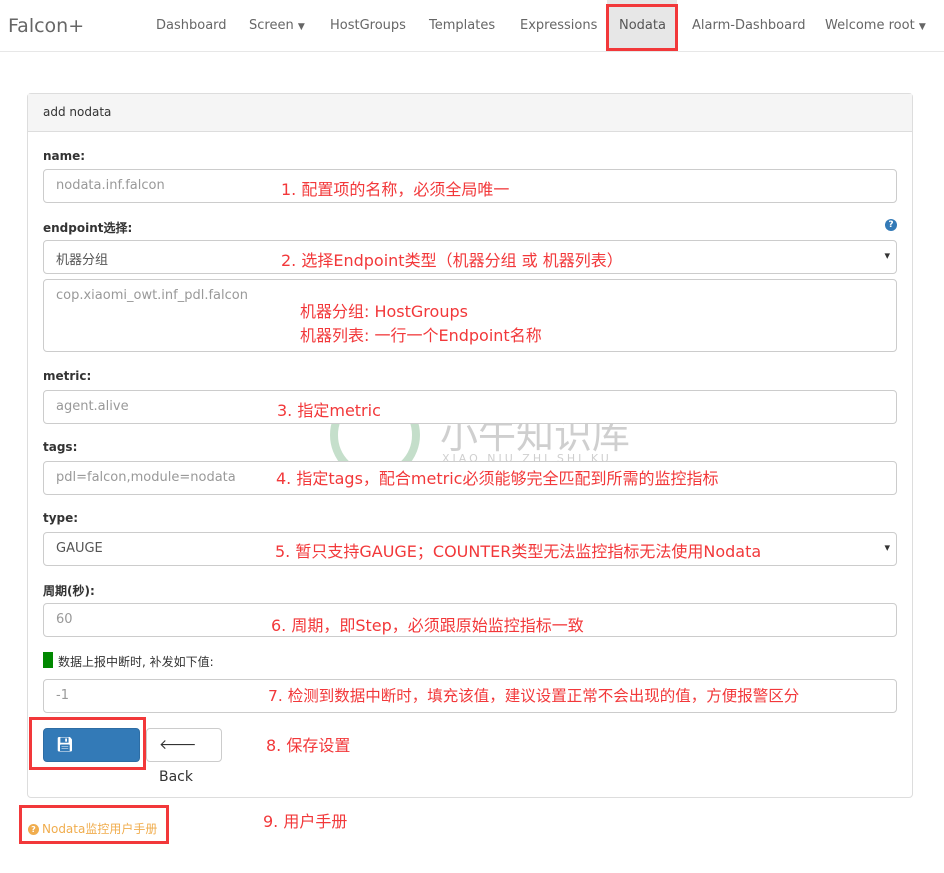  What do you see at coordinates (452, 260) in the screenshot?
I see `annotation: 2. 选择Endpoint类型（机器分组 或 机器列表）` at bounding box center [452, 260].